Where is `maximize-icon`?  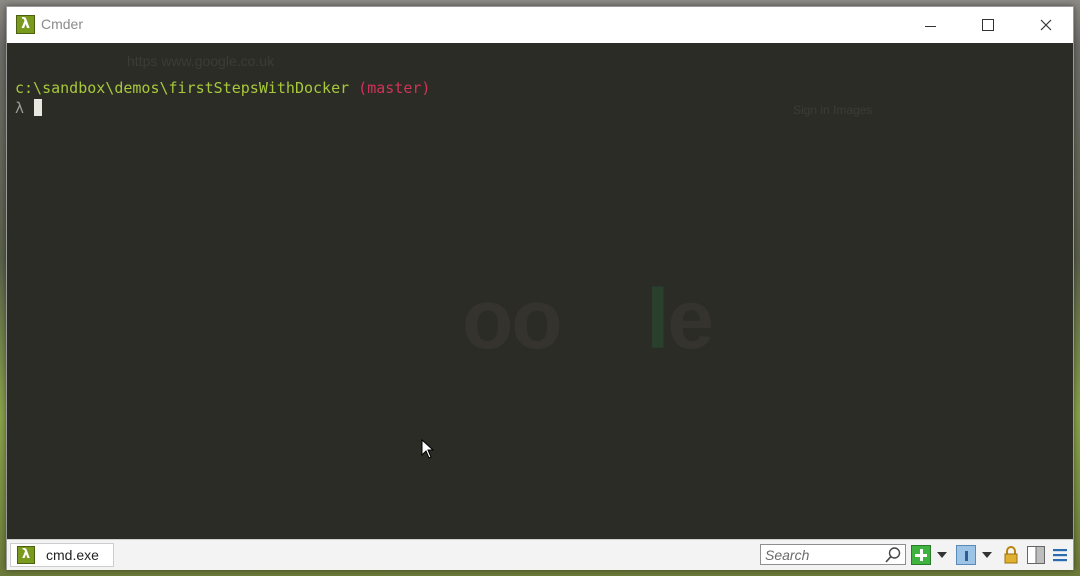
maximize-icon is located at coordinates (988, 25).